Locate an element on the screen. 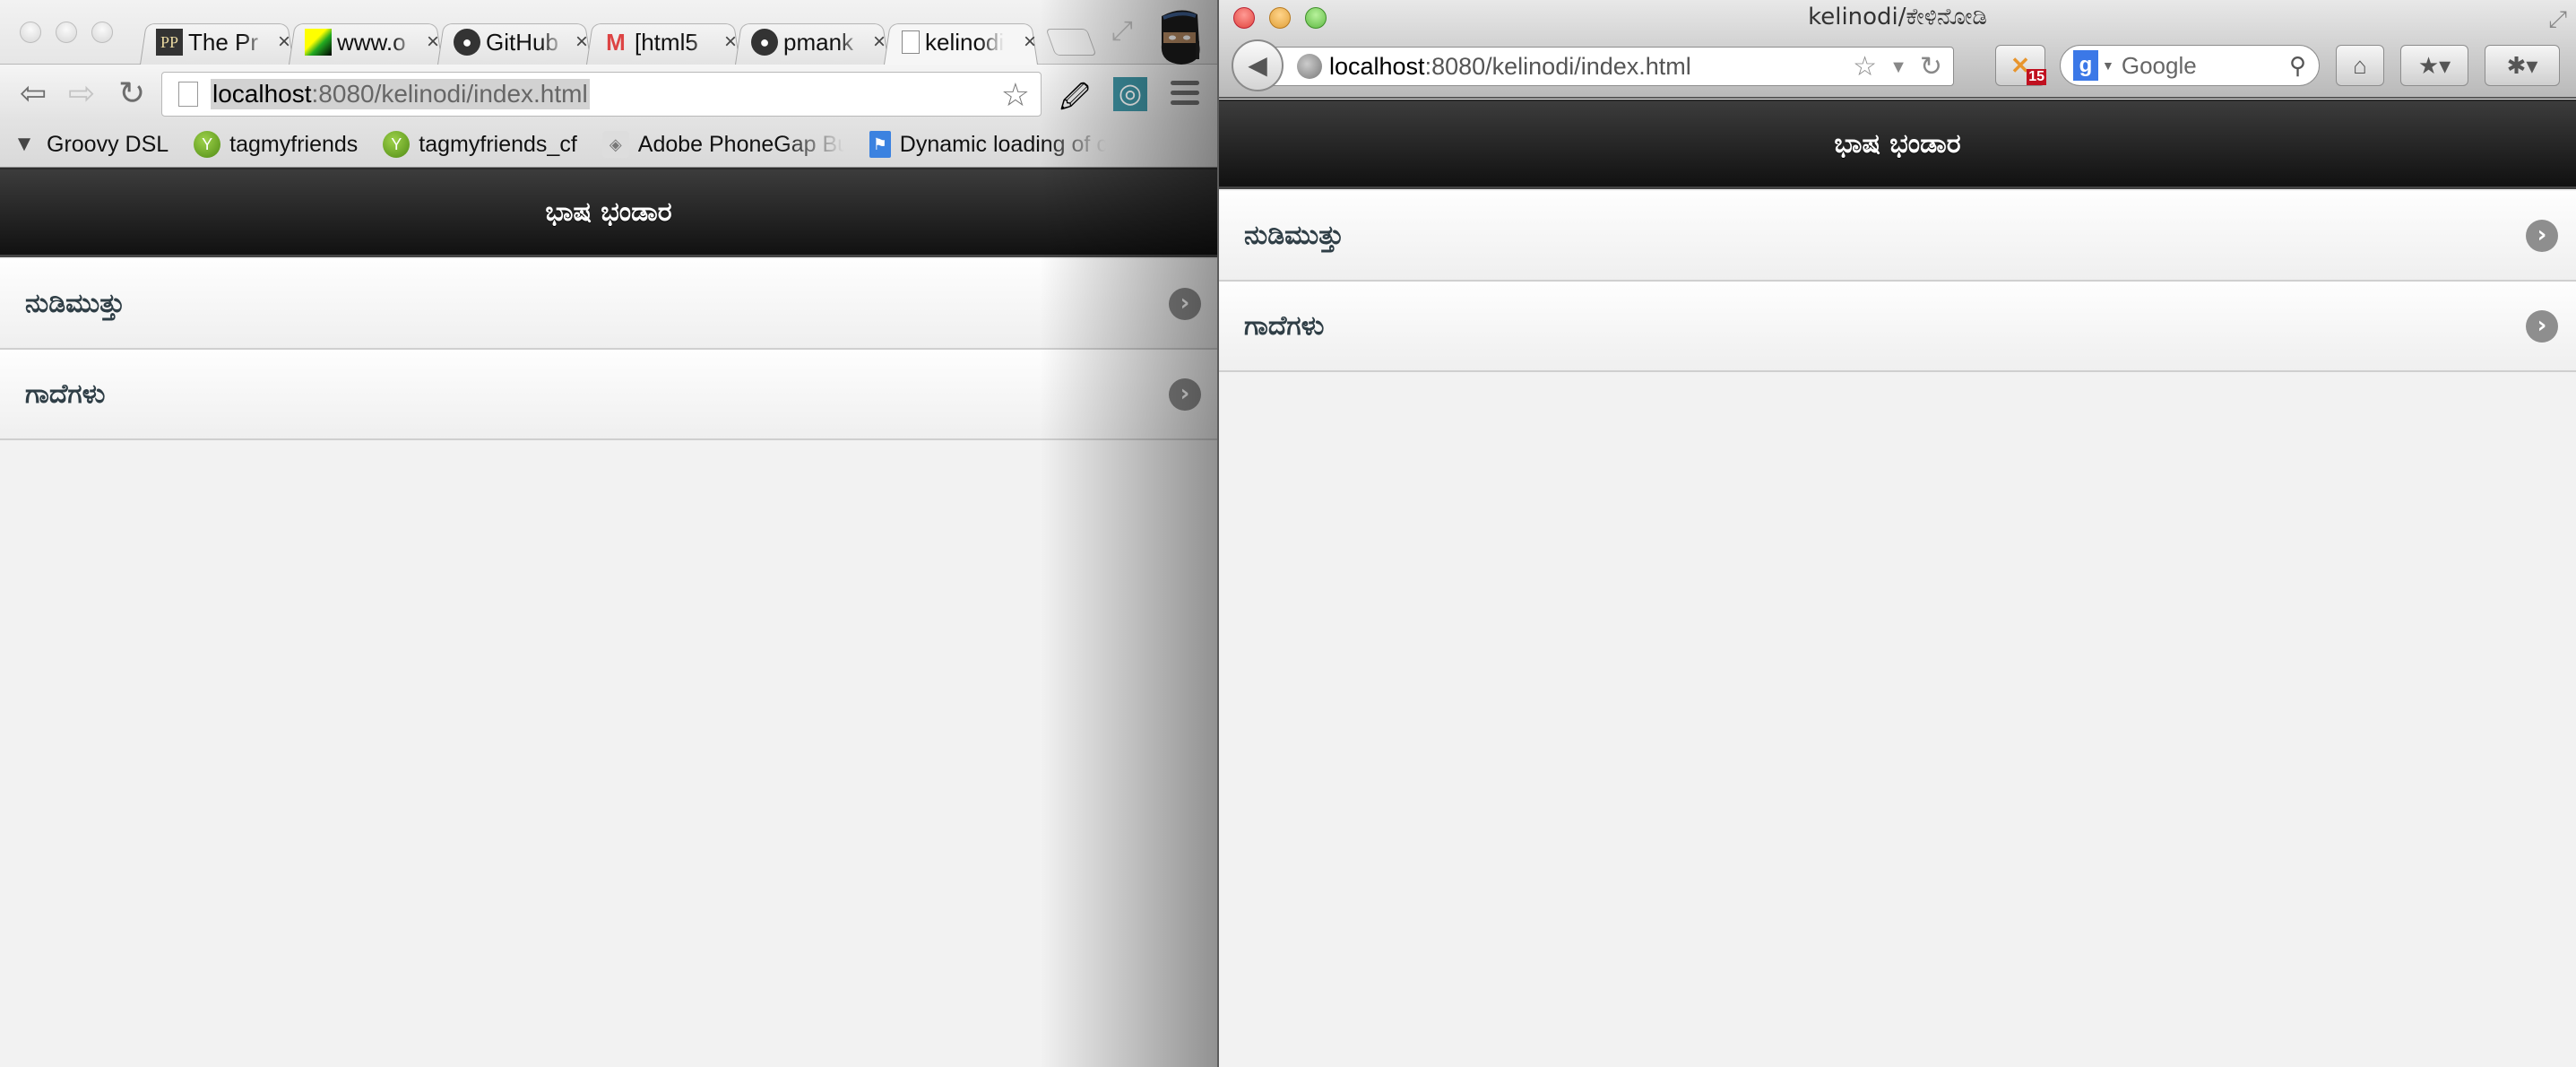  address-bar: localhost:8080/kelinodi/index.html ☆ is located at coordinates (601, 95).